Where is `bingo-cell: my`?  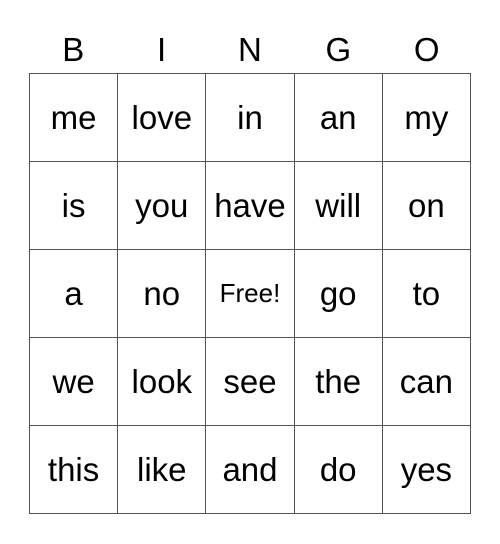
bingo-cell: my is located at coordinates (426, 118).